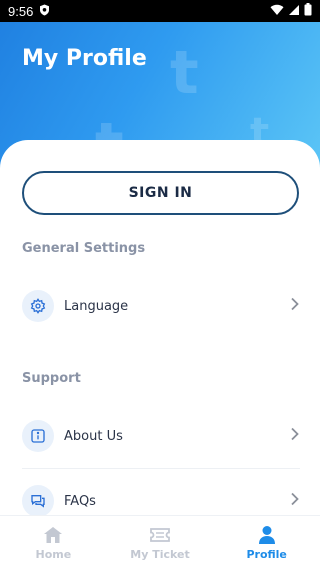  What do you see at coordinates (38, 306) in the screenshot?
I see `gear-icon` at bounding box center [38, 306].